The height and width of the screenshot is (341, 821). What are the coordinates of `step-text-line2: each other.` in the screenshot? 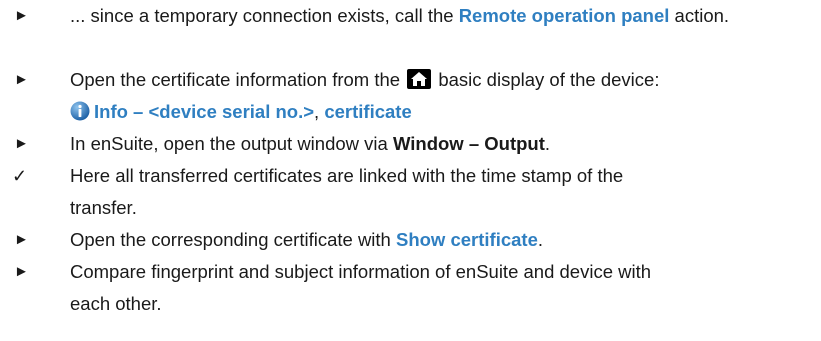 It's located at (116, 303).